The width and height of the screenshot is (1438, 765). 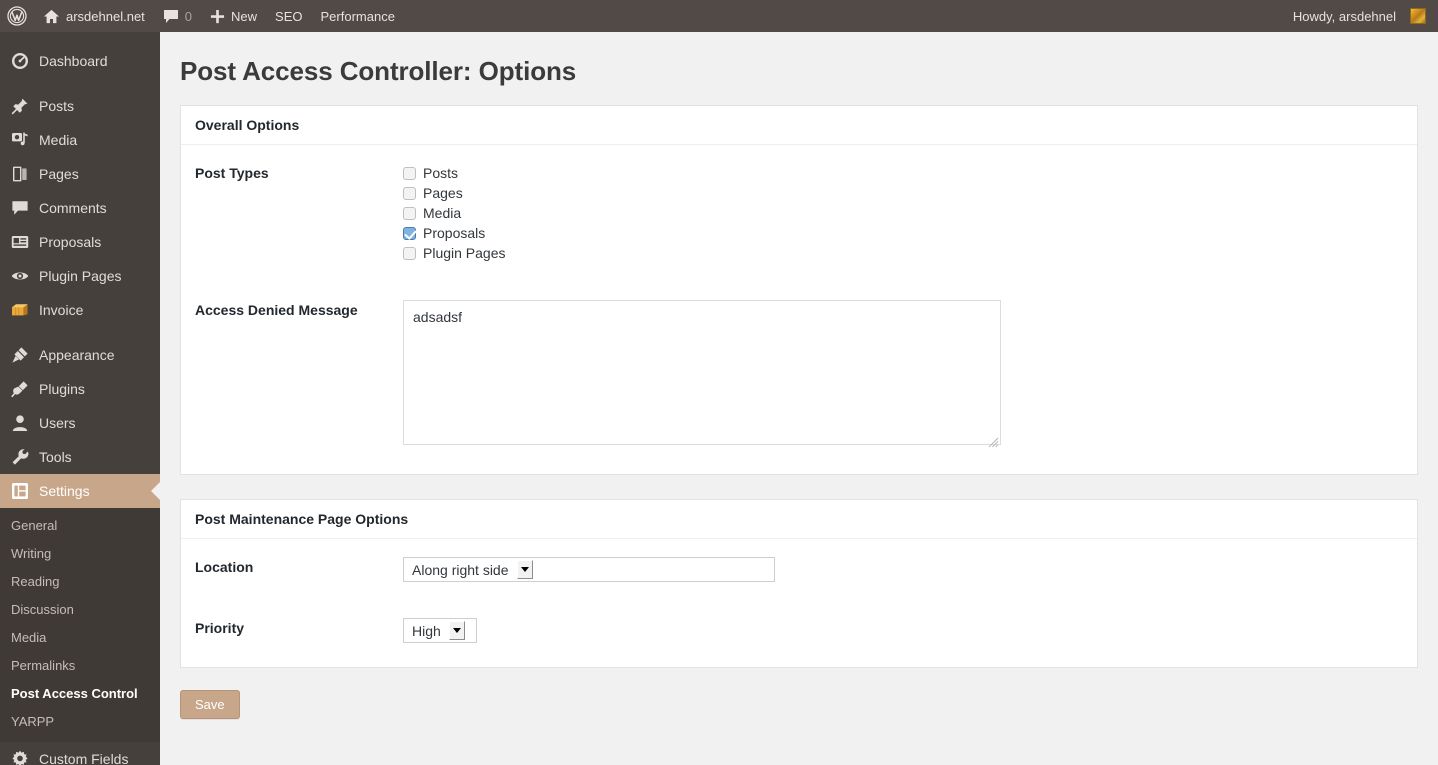 I want to click on media-icon, so click(x=20, y=140).